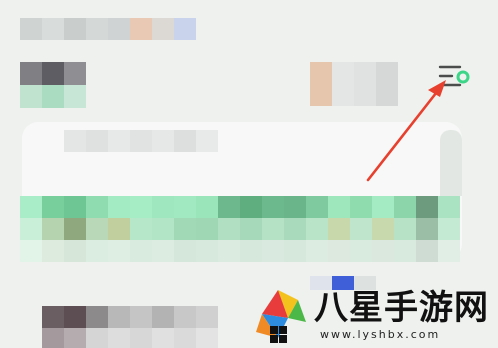  What do you see at coordinates (281, 316) in the screenshot?
I see `colorful-leaf-logo-icon` at bounding box center [281, 316].